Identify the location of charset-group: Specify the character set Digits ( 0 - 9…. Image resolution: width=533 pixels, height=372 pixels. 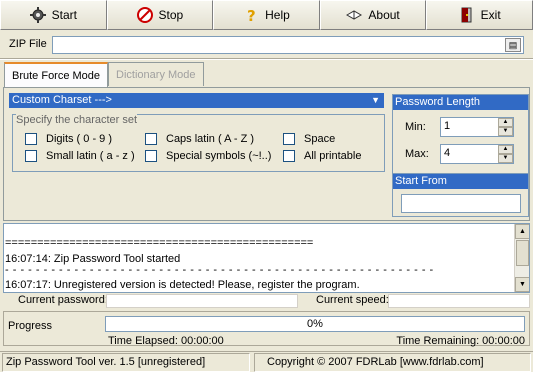
(198, 143).